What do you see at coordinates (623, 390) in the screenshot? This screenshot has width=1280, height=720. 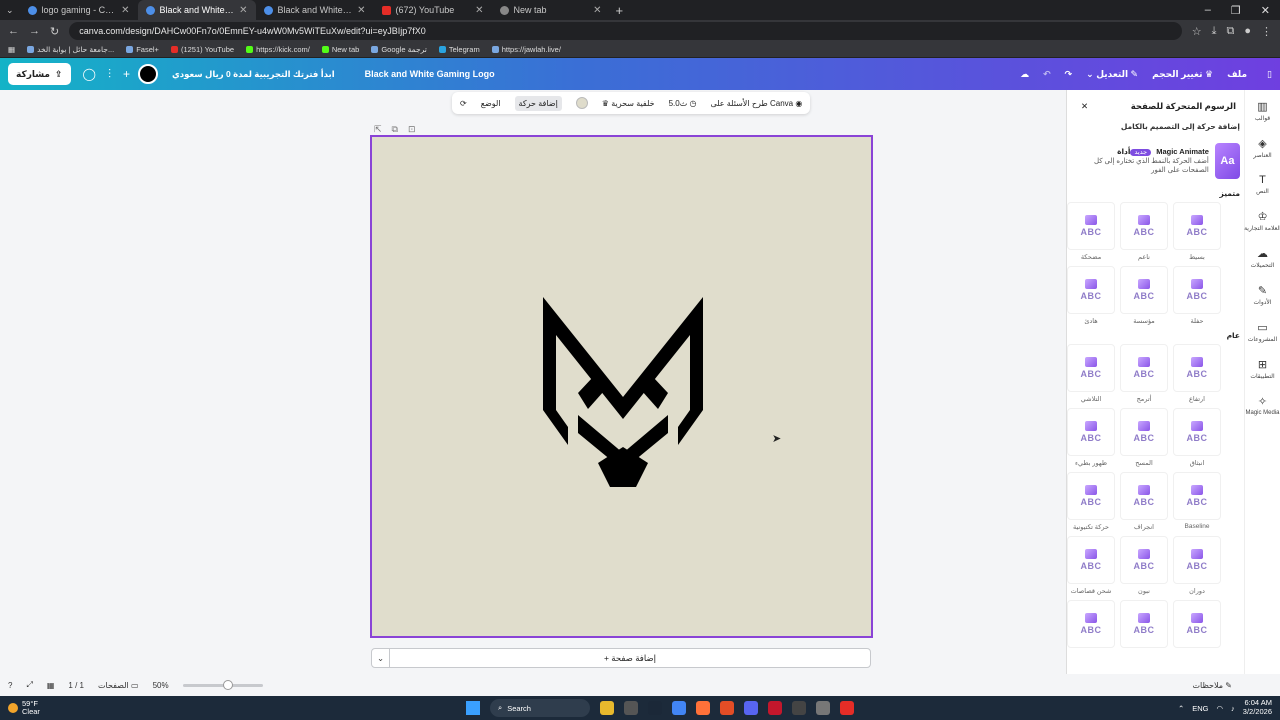 I see `wolf-logo-icon` at bounding box center [623, 390].